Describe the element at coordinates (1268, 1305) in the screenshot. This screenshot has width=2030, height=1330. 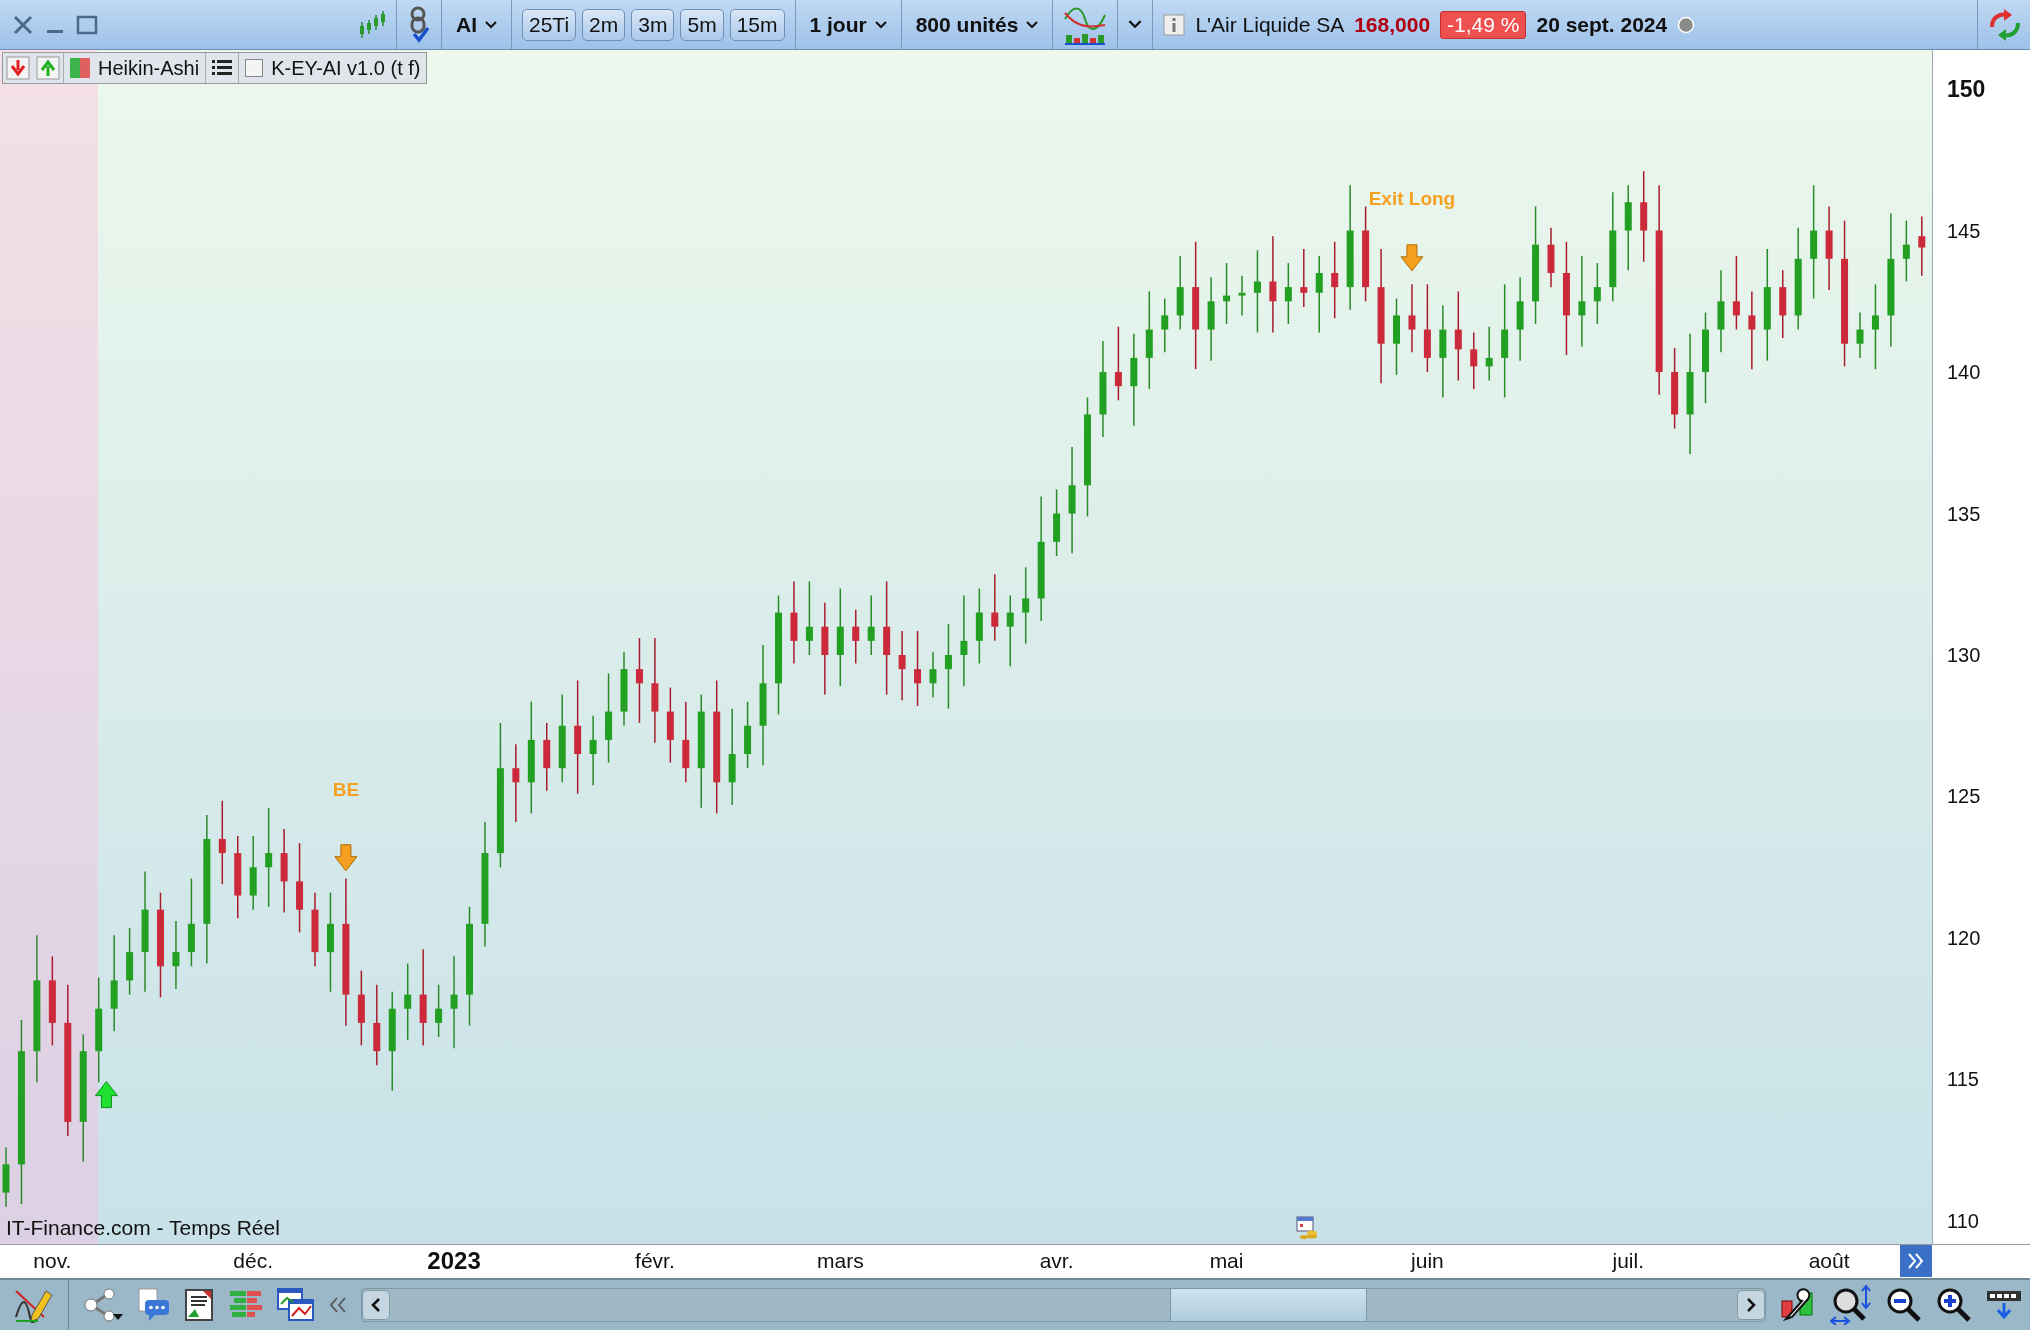
I see `scrollbar-thumb` at that location.